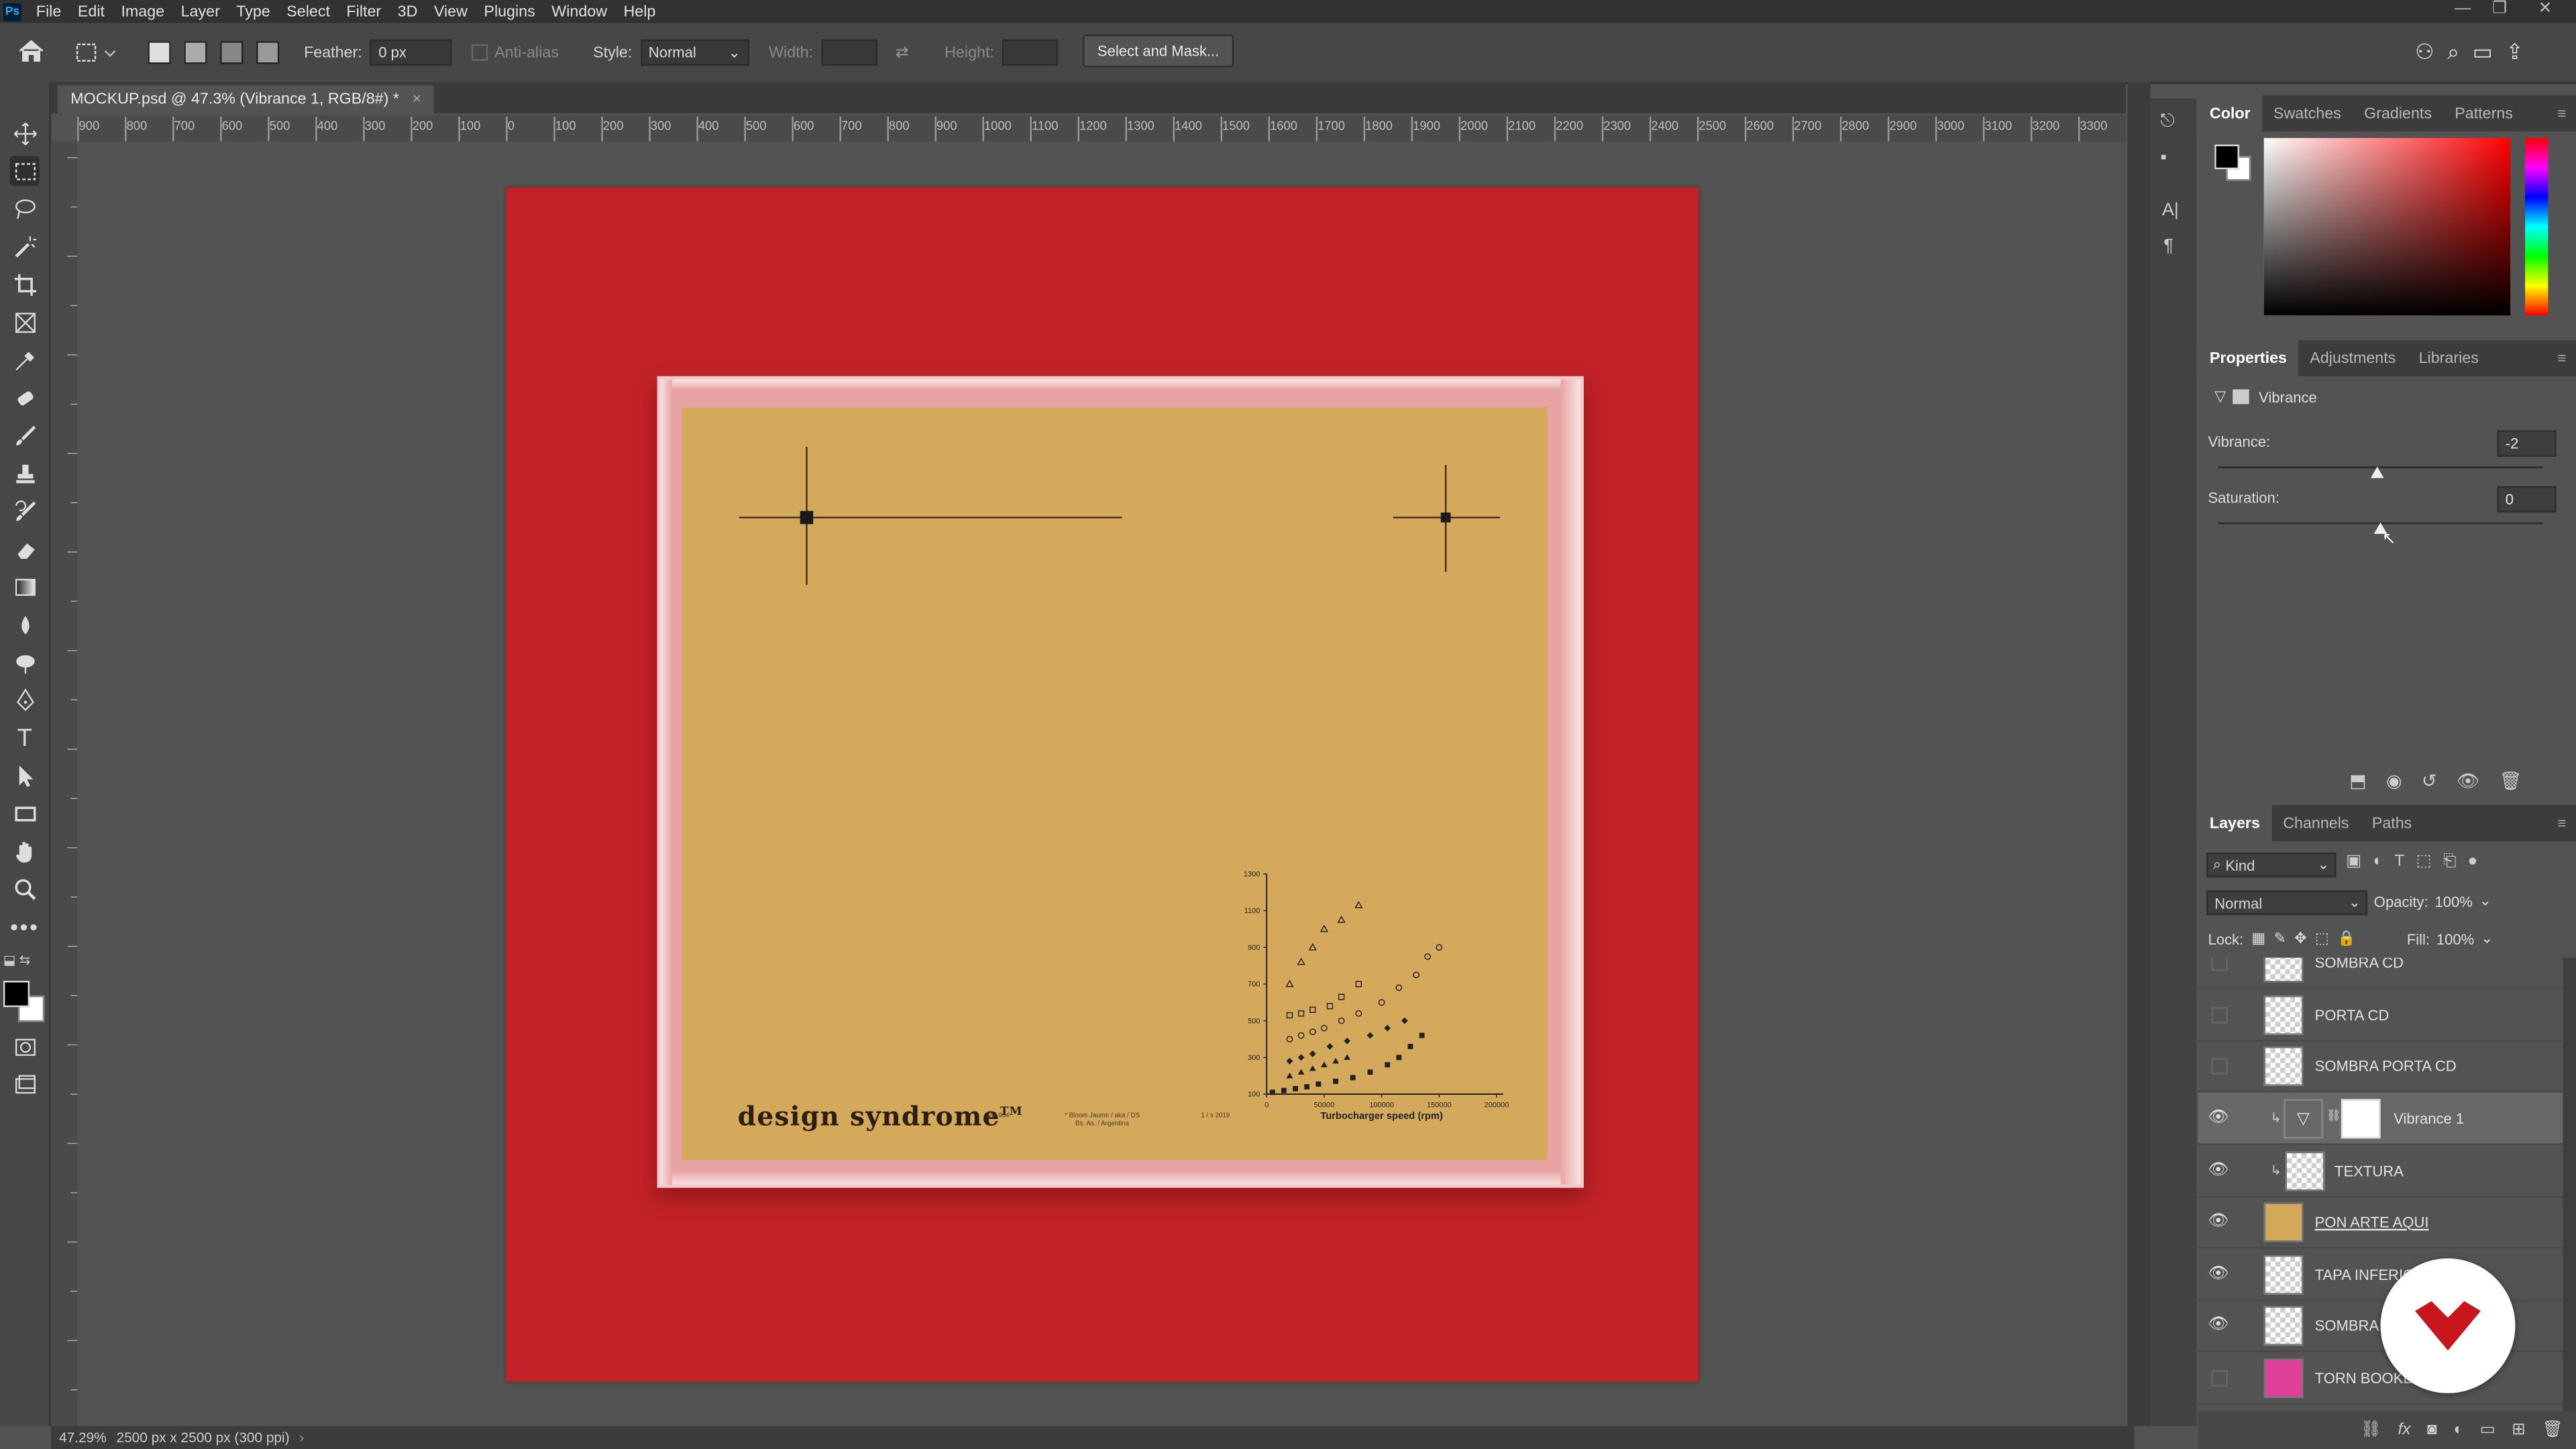 This screenshot has width=2576, height=1449. I want to click on blend-mode-select: Normal ⌄, so click(2287, 903).